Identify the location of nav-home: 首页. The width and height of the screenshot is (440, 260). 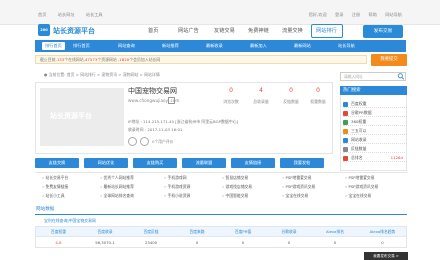
(153, 30).